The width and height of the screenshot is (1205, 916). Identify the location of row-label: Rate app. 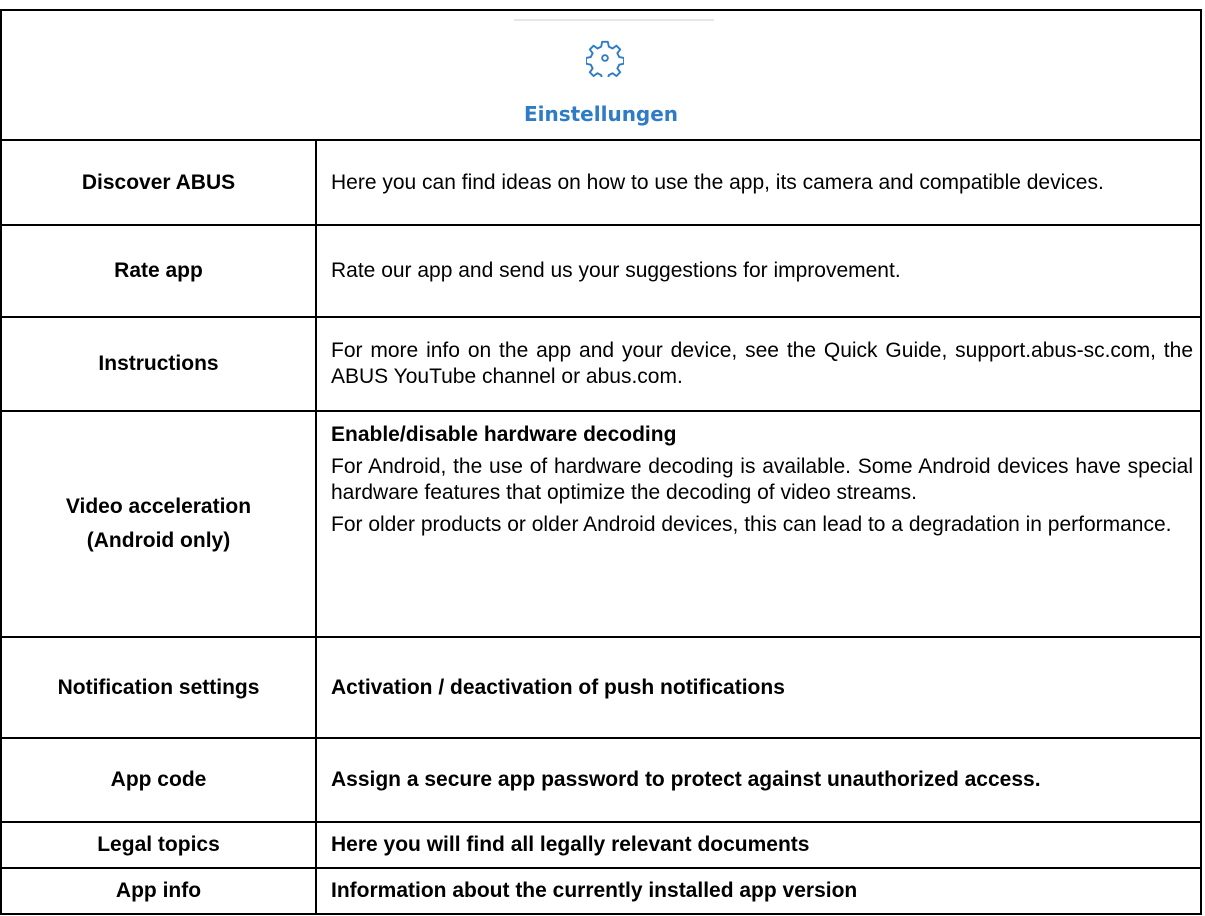
(159, 271).